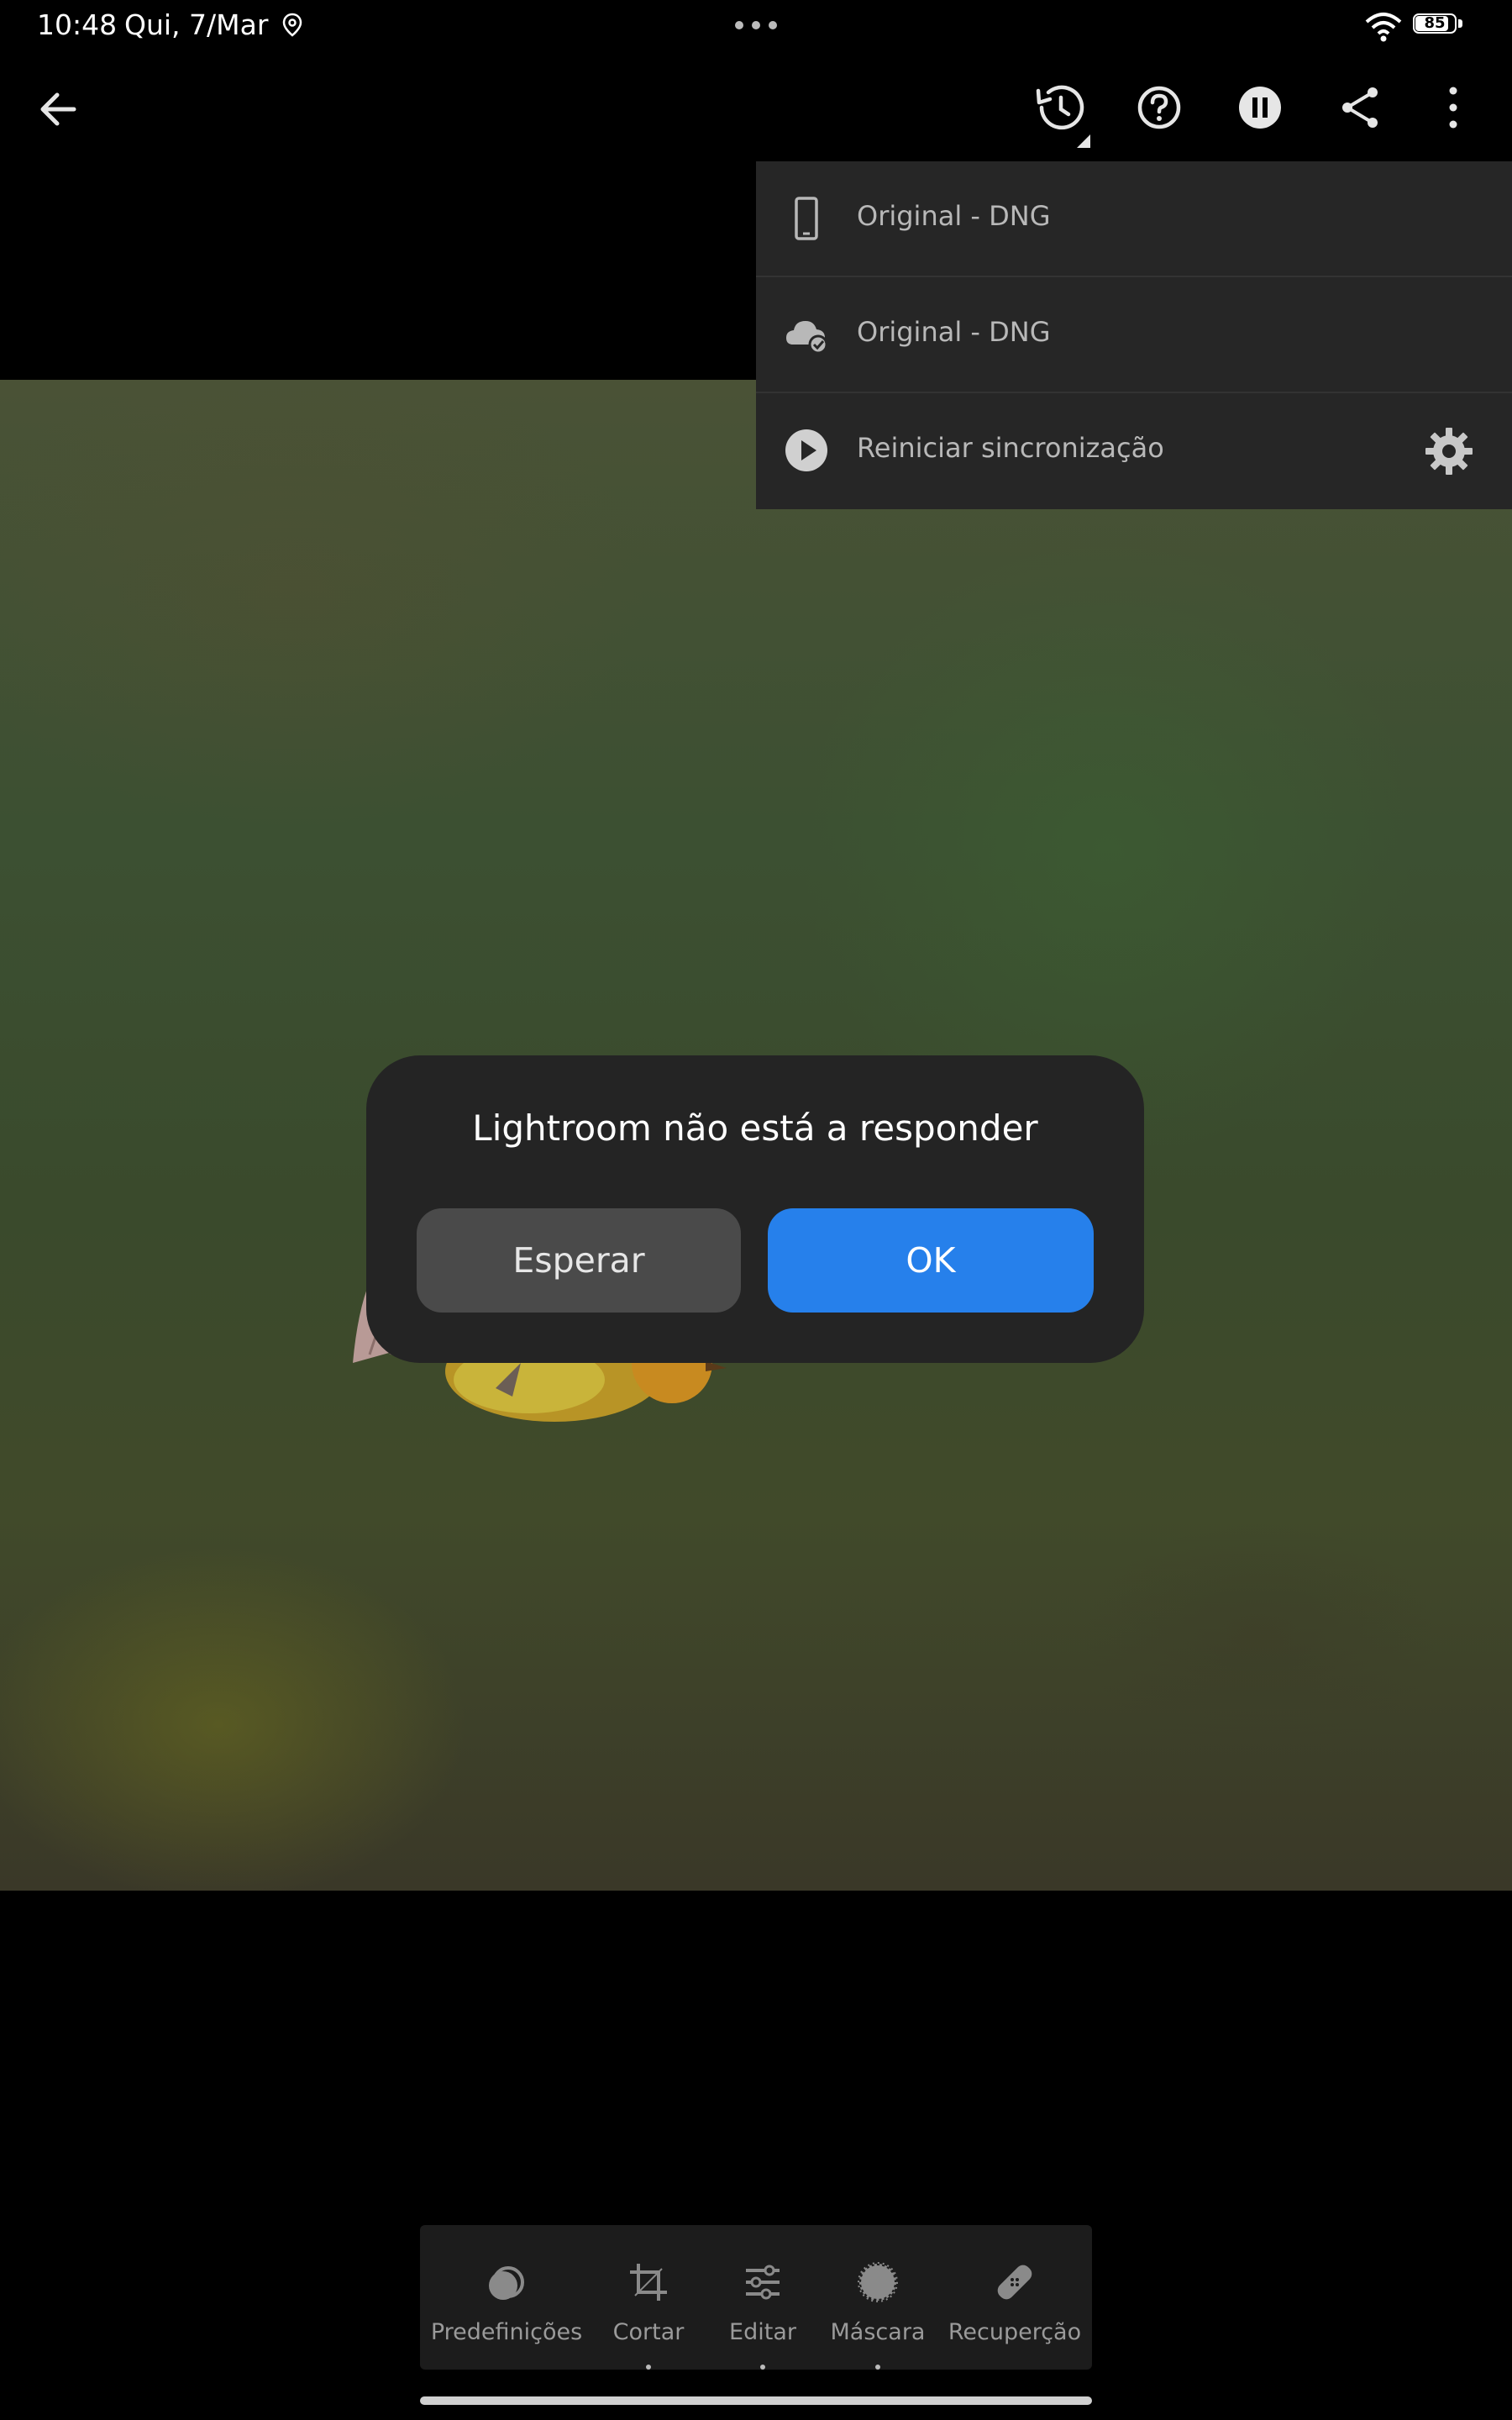 This screenshot has height=2420, width=1512. Describe the element at coordinates (756, 2400) in the screenshot. I see `home-indicator-bar` at that location.